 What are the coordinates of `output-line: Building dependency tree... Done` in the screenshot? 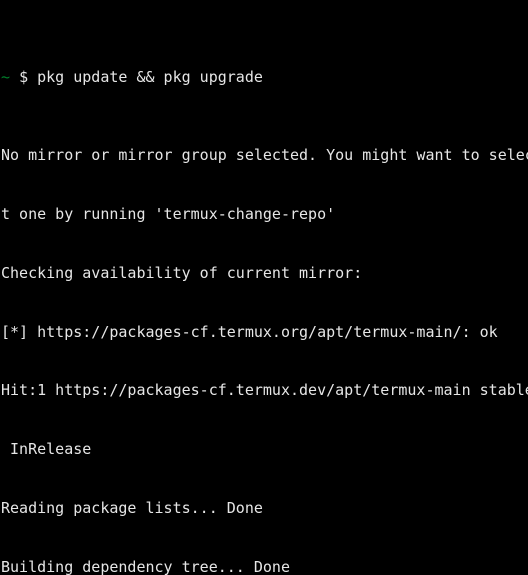 It's located at (145, 566).